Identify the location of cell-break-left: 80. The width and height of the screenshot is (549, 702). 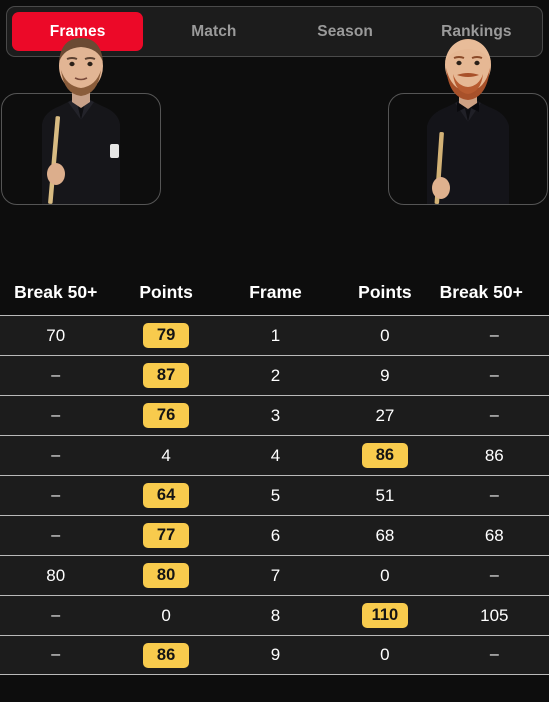
(56, 575).